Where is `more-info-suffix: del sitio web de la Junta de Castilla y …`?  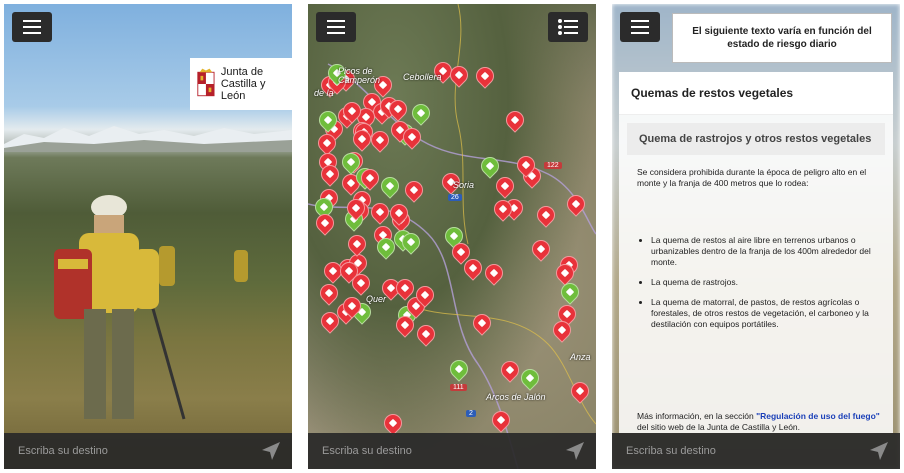
more-info-suffix: del sitio web de la Junta de Castilla y … is located at coordinates (719, 427).